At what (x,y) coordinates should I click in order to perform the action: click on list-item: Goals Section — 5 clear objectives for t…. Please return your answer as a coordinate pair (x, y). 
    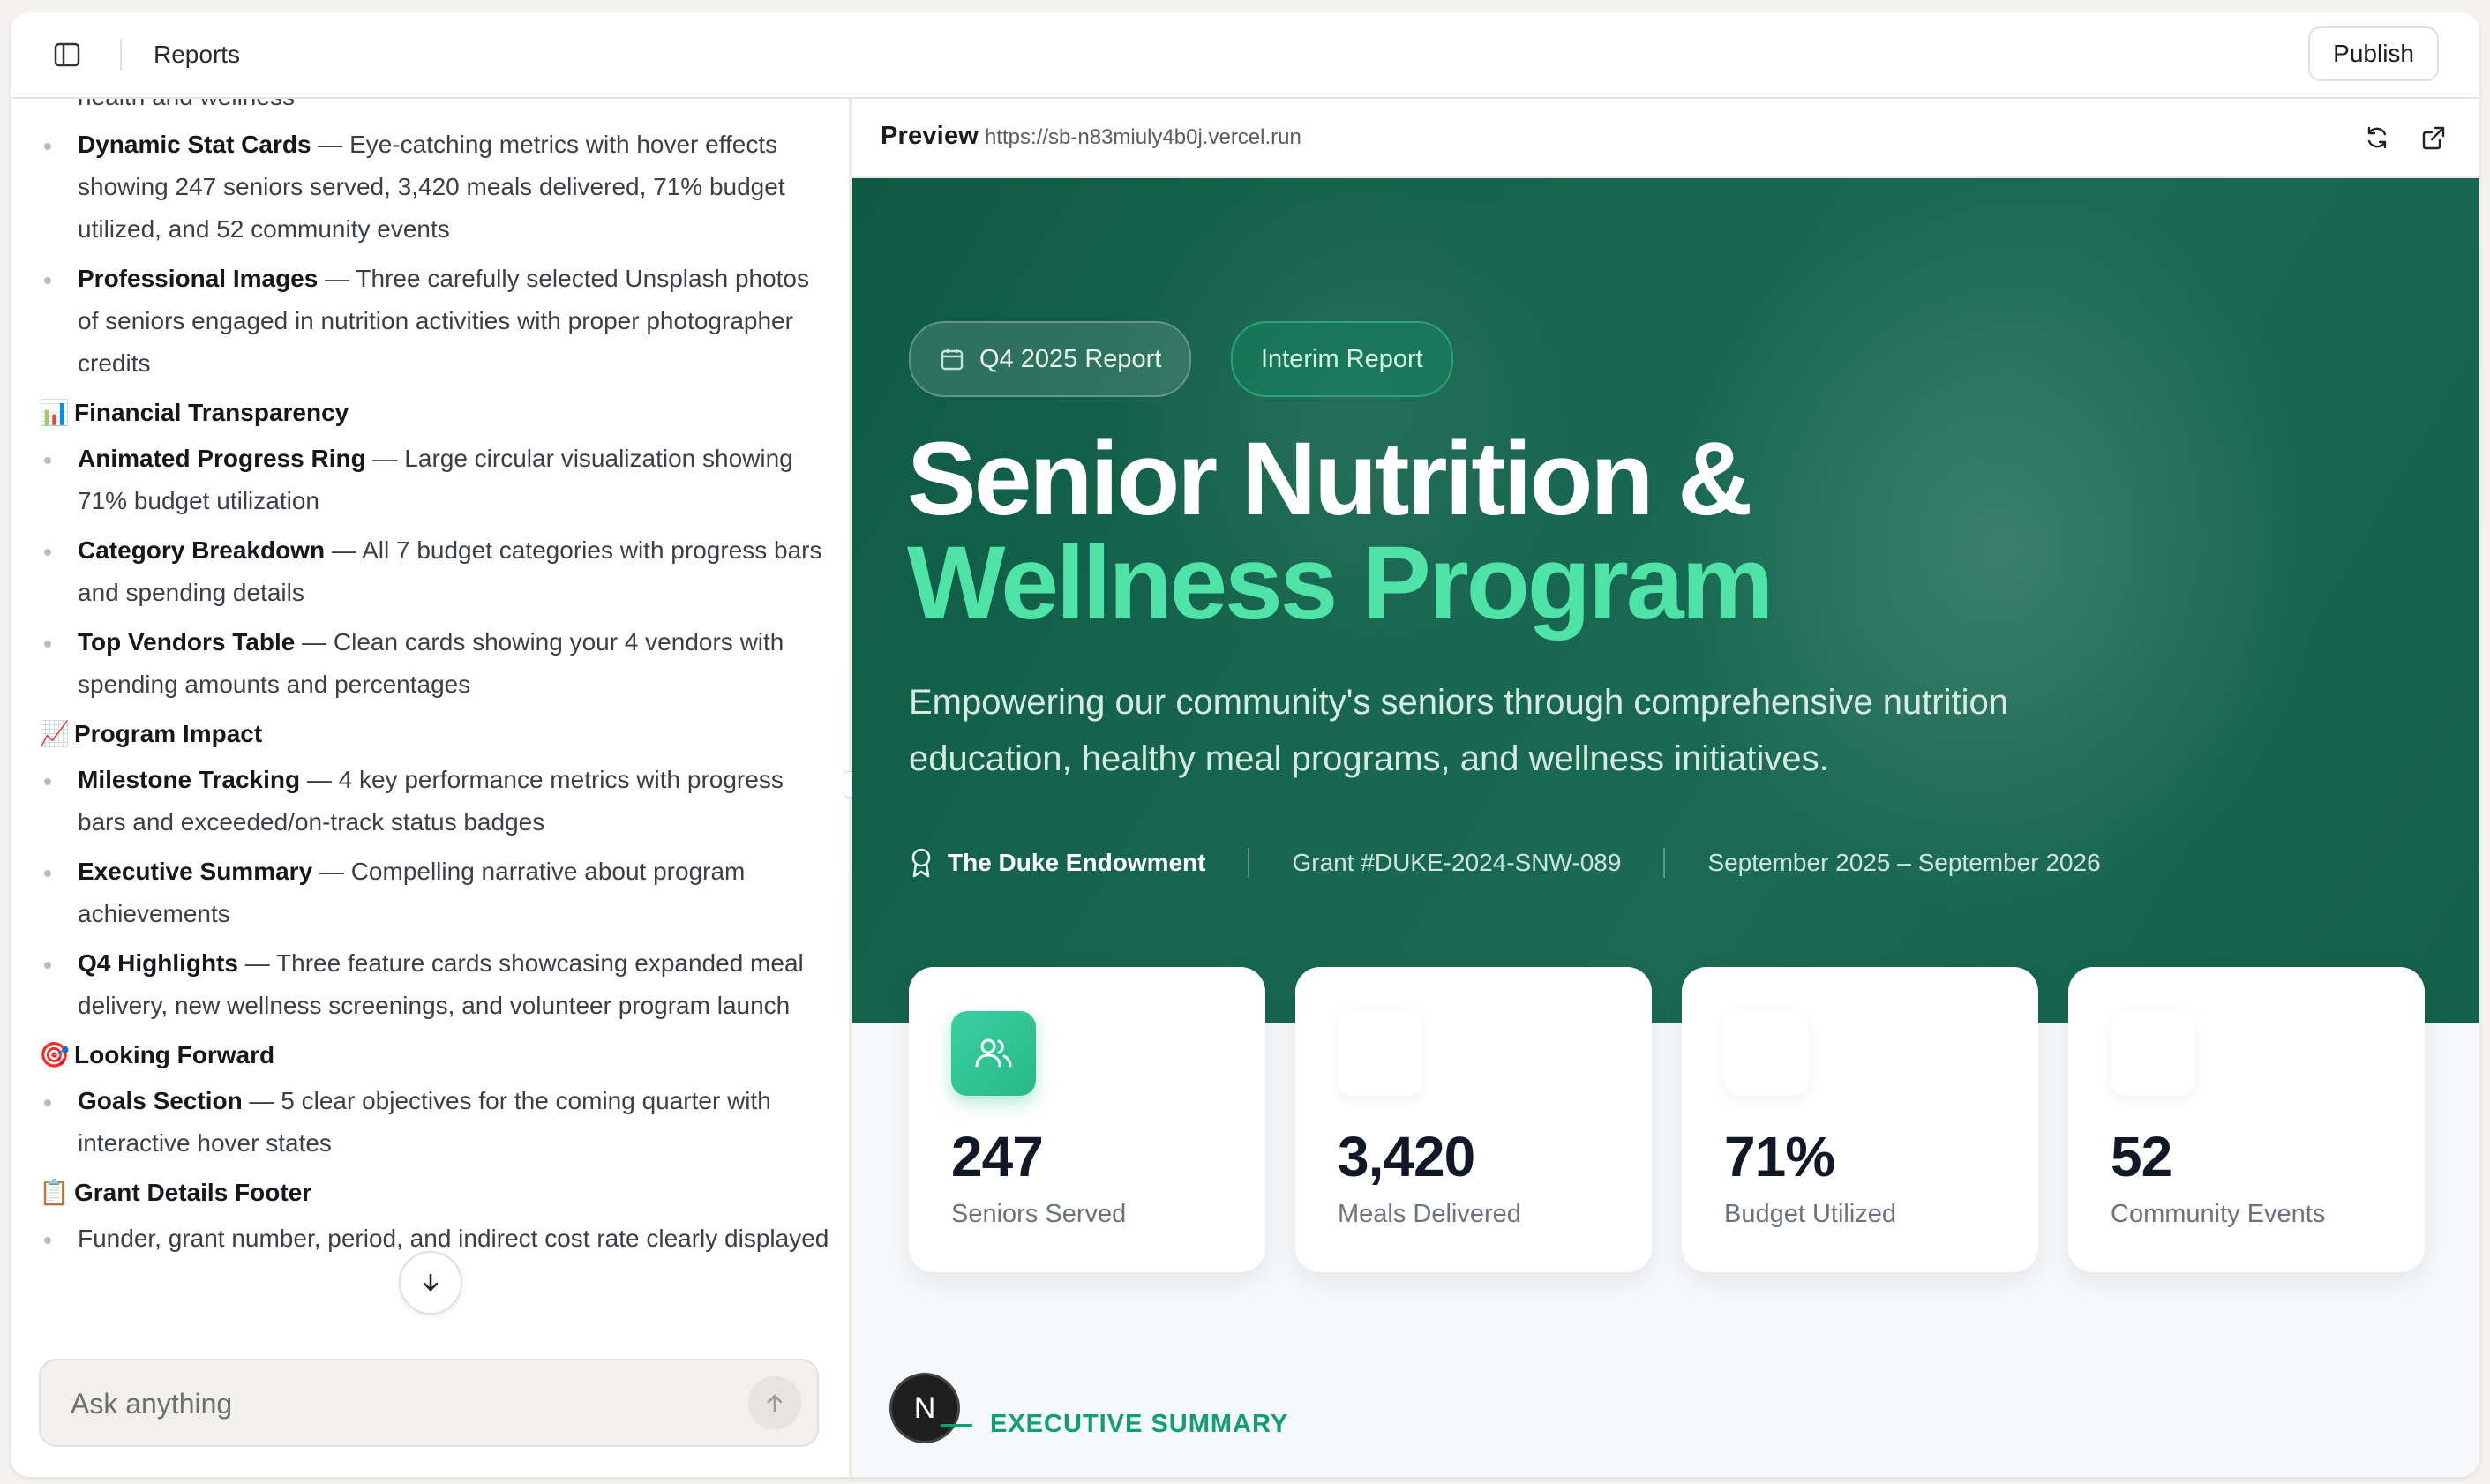
    Looking at the image, I should click on (438, 1122).